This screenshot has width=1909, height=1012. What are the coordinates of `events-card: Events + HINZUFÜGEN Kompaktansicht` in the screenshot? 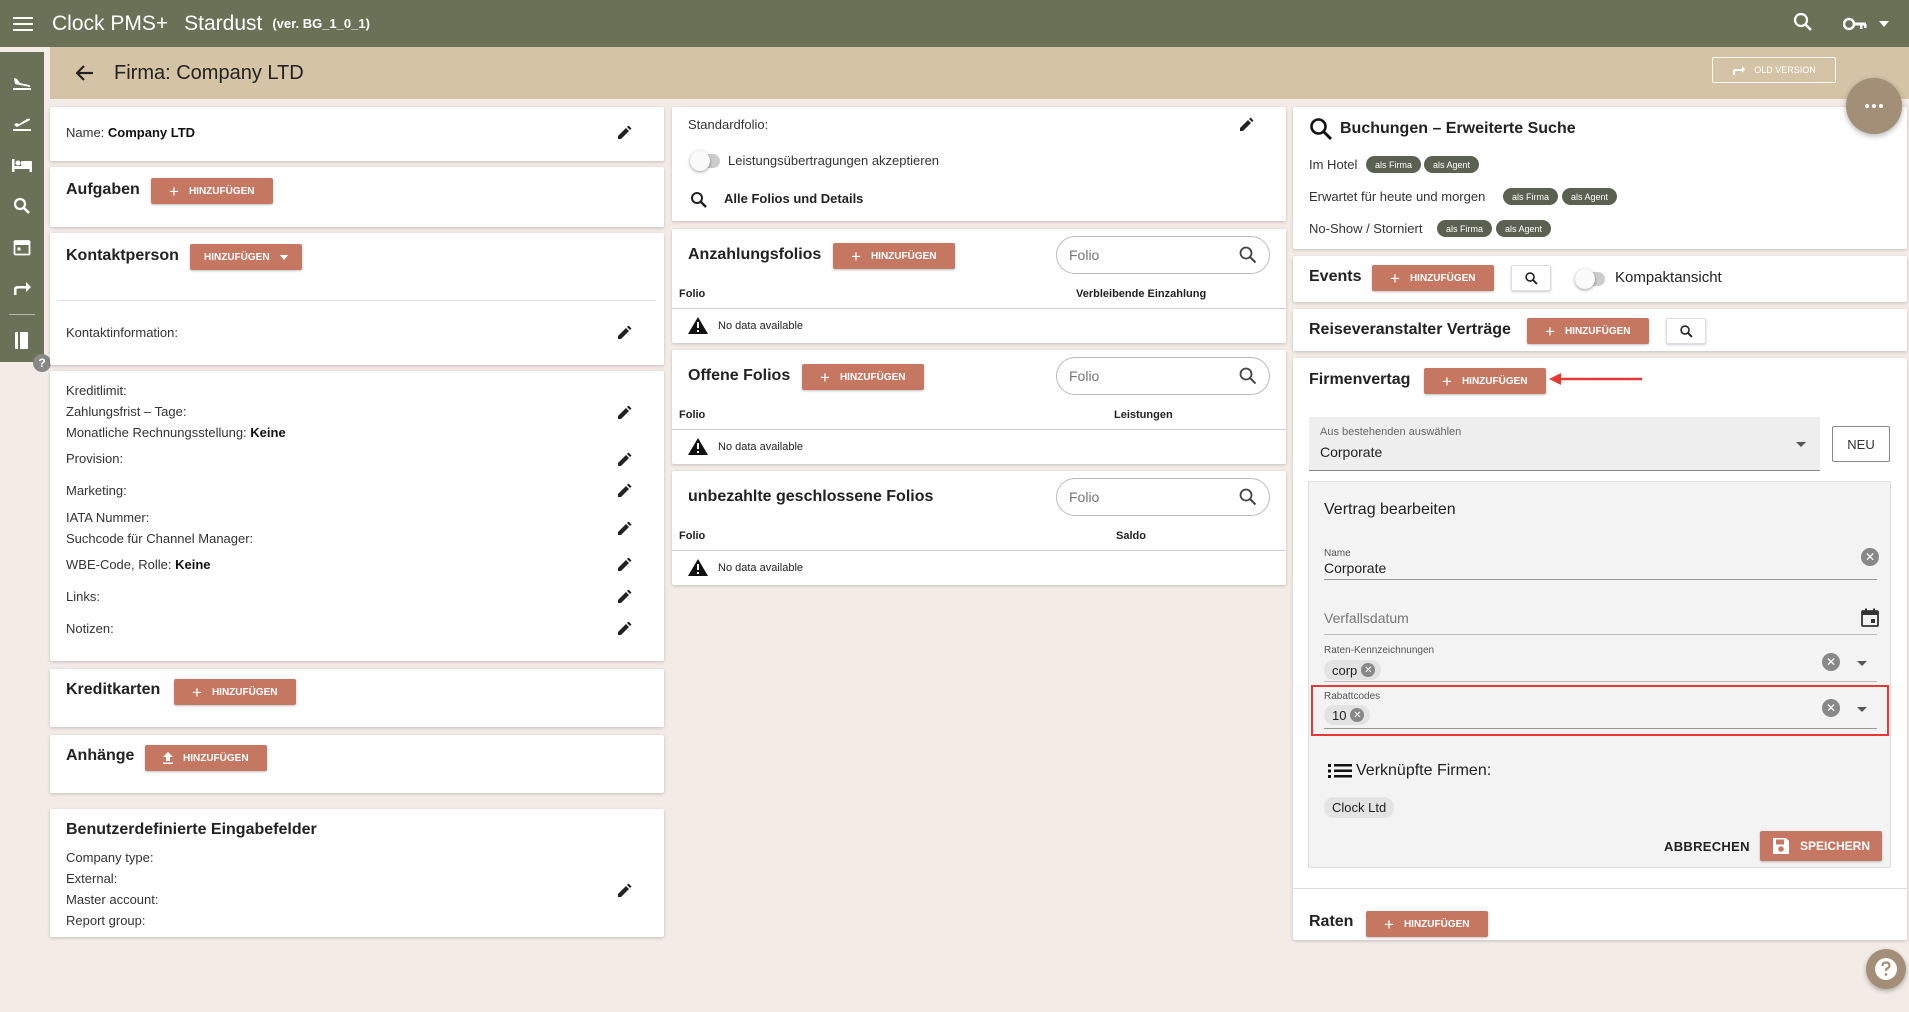 It's located at (1600, 279).